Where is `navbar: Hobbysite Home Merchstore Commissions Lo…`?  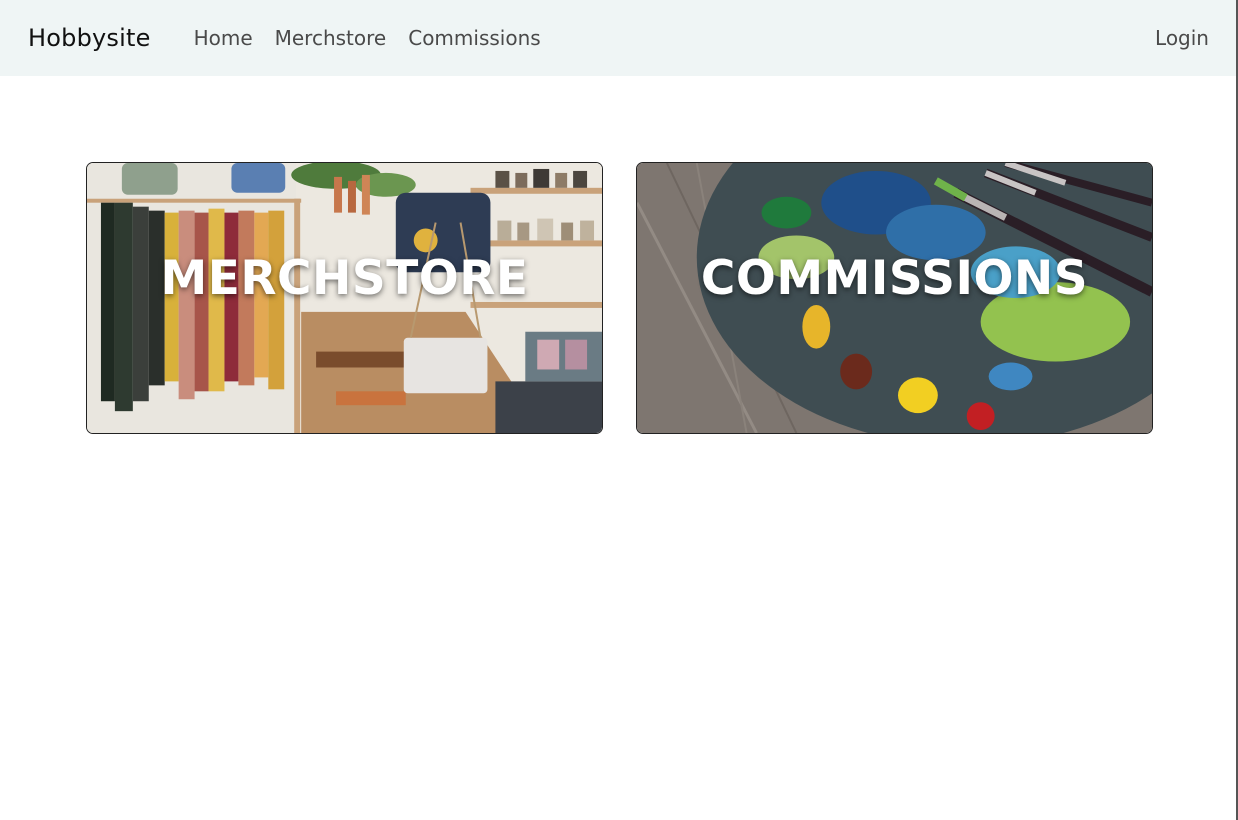
navbar: Hobbysite Home Merchstore Commissions Lo… is located at coordinates (618, 38).